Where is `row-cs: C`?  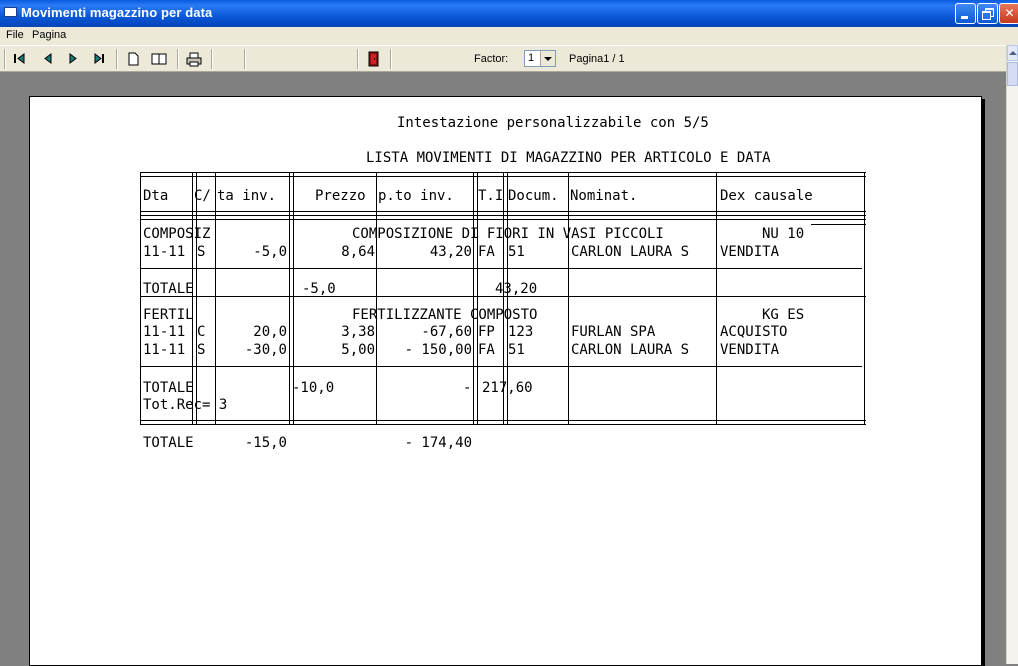
row-cs: C is located at coordinates (201, 332).